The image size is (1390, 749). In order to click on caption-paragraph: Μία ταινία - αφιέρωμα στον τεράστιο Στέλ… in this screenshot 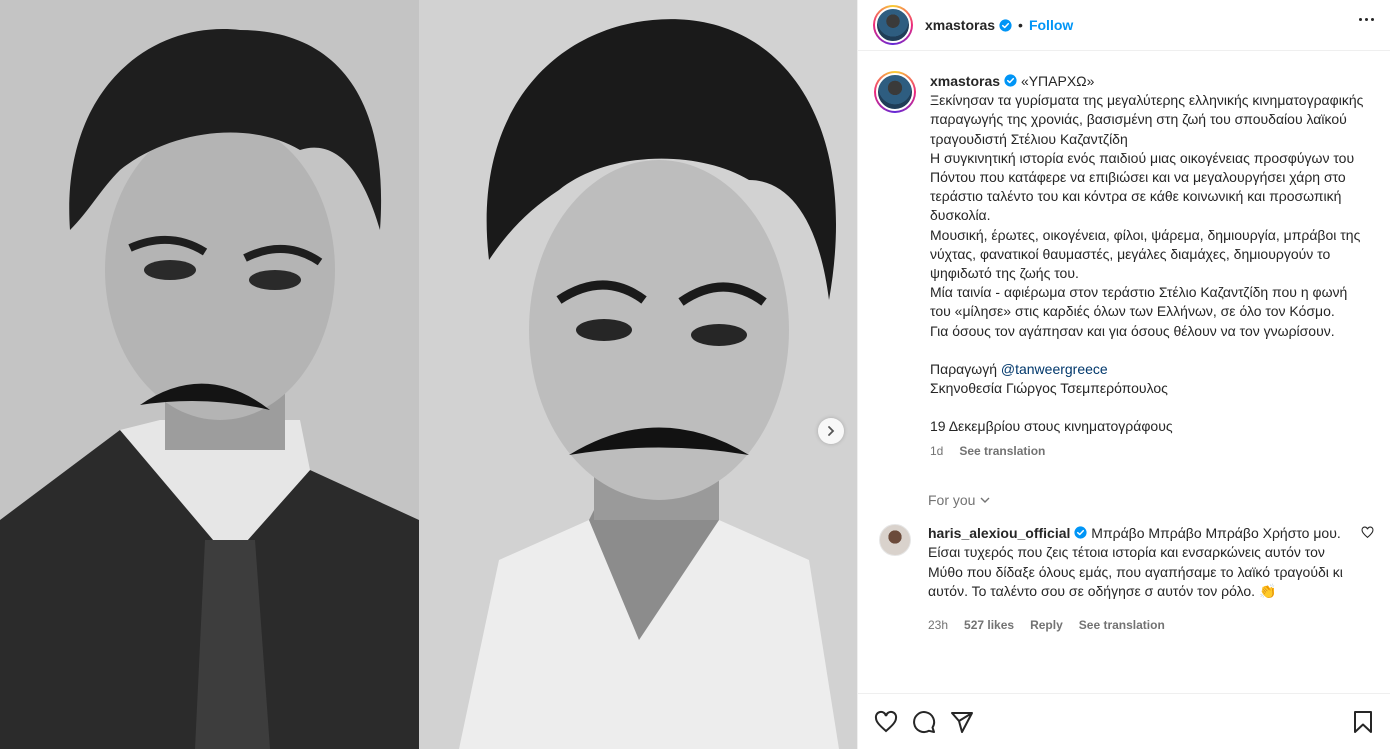, I will do `click(1139, 302)`.